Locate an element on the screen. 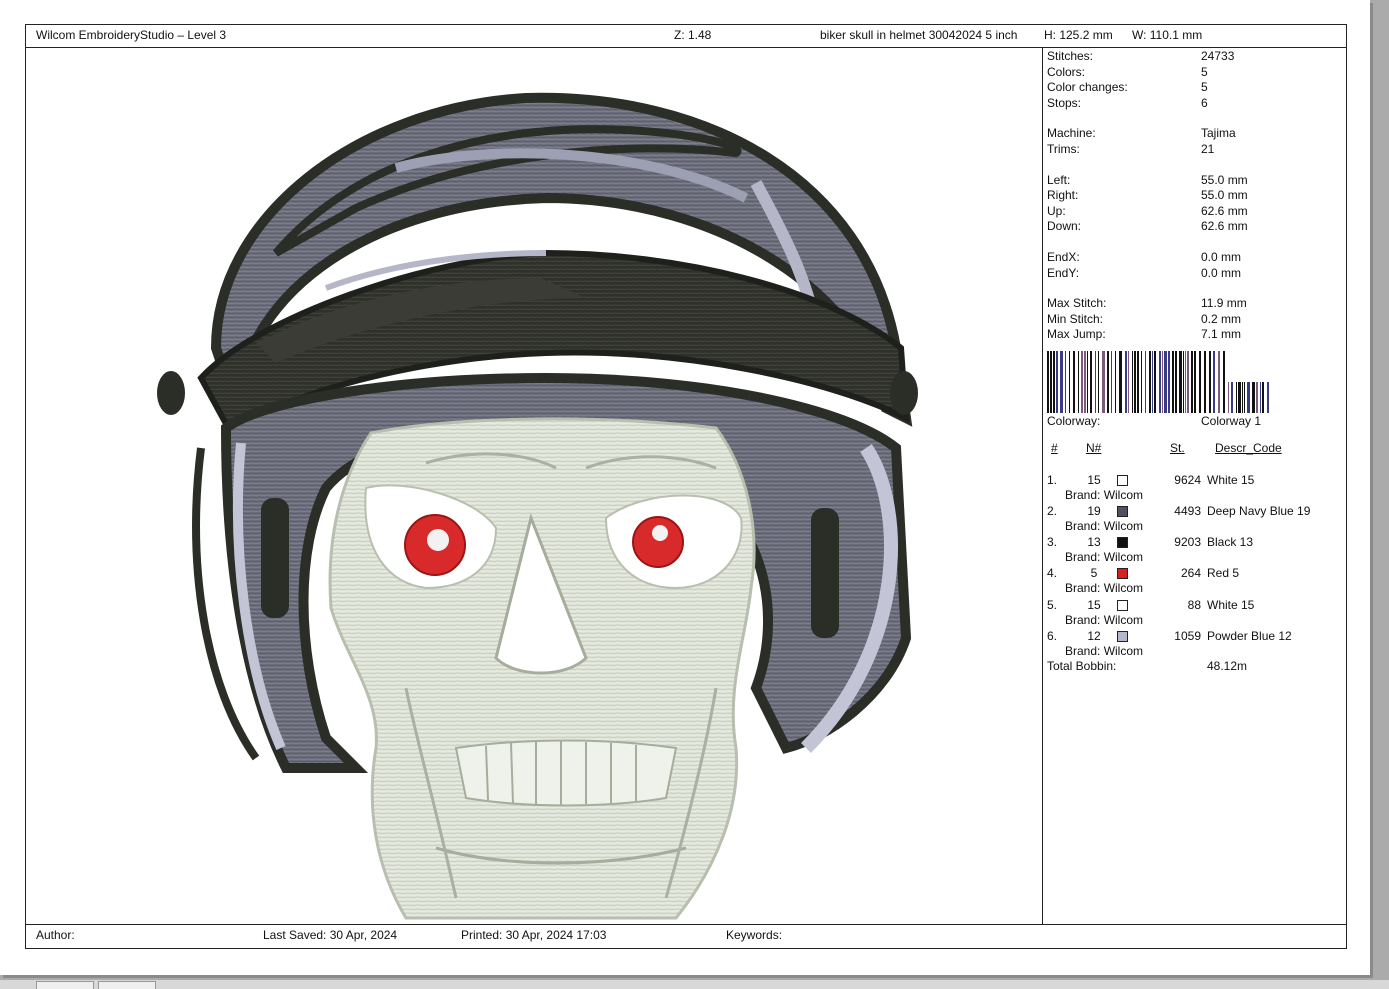  stat-row: Colors: 5 is located at coordinates (1197, 73).